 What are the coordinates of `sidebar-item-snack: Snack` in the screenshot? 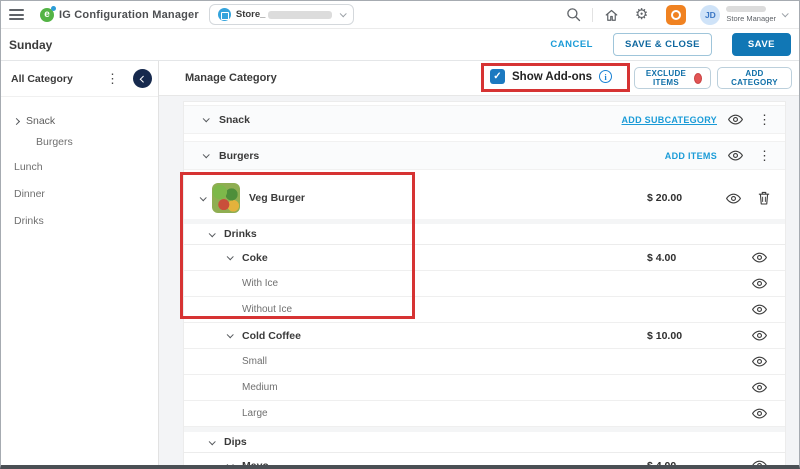 It's located at (85, 121).